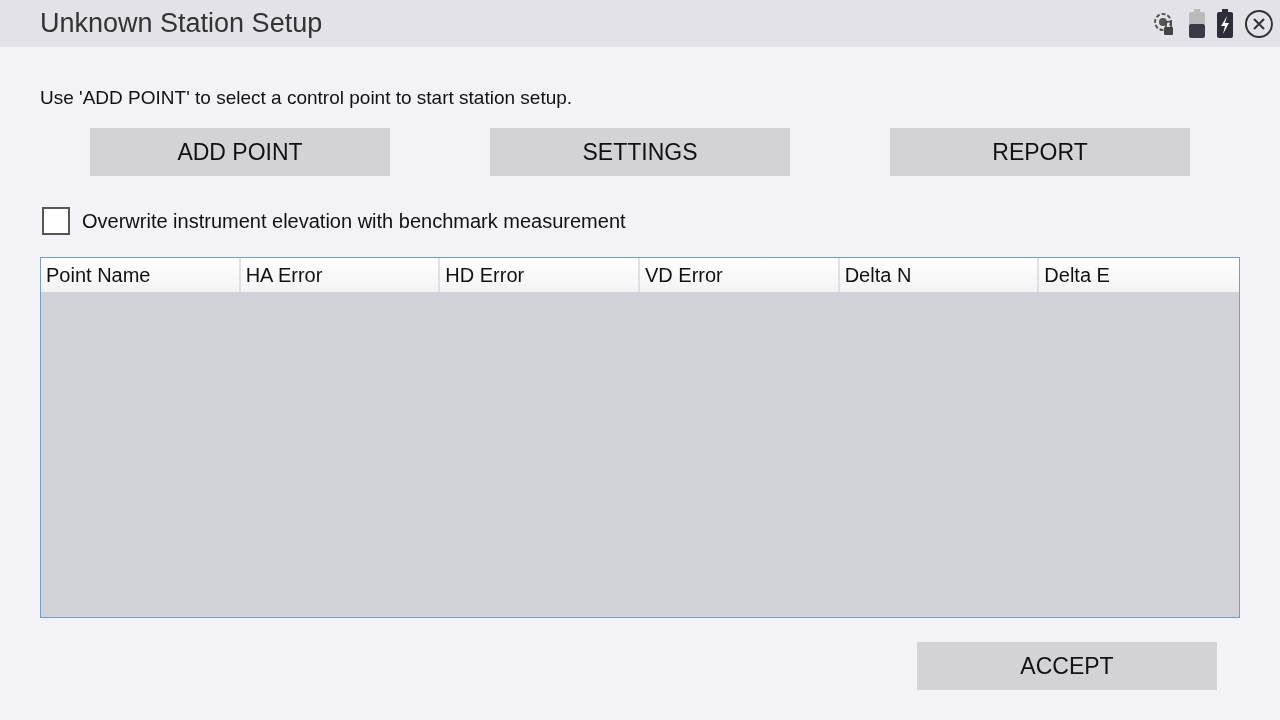 This screenshot has height=720, width=1280. Describe the element at coordinates (141, 275) in the screenshot. I see `column-header: Point Name` at that location.